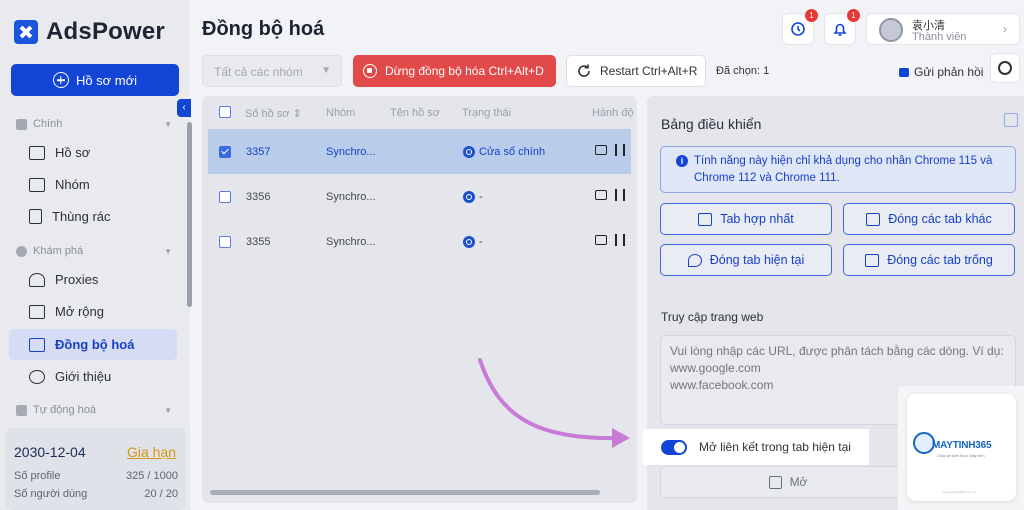 The width and height of the screenshot is (1024, 510). I want to click on profile-status: Cửa sổ chính, so click(504, 152).